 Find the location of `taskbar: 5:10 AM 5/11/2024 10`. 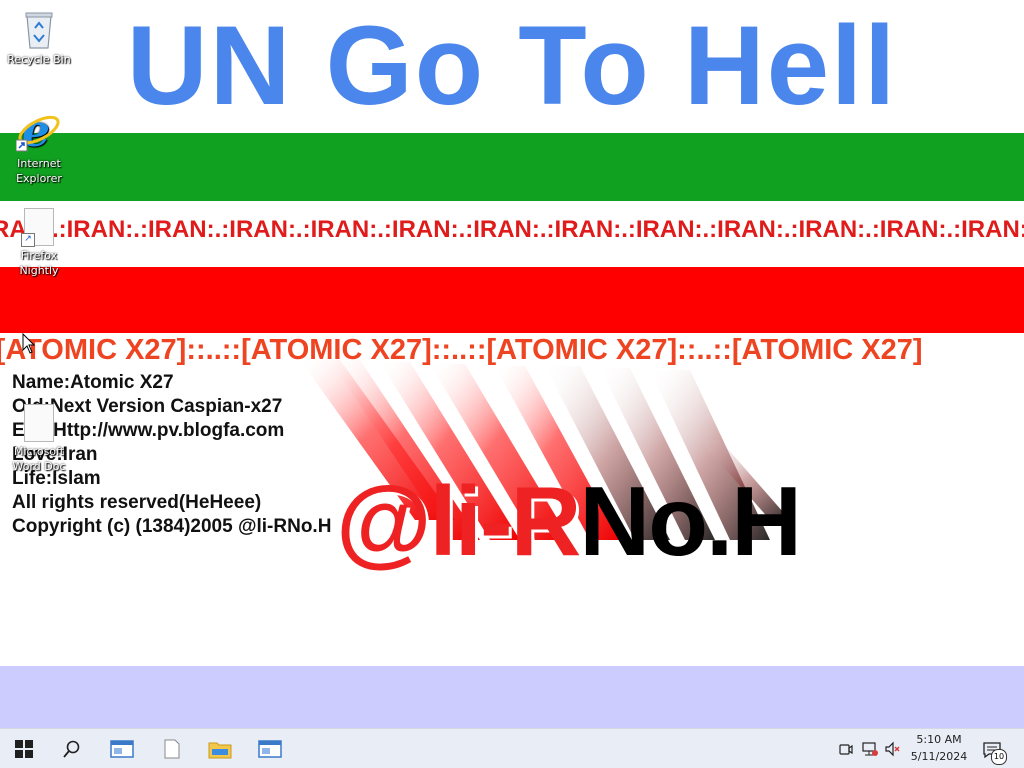

taskbar: 5:10 AM 5/11/2024 10 is located at coordinates (512, 748).